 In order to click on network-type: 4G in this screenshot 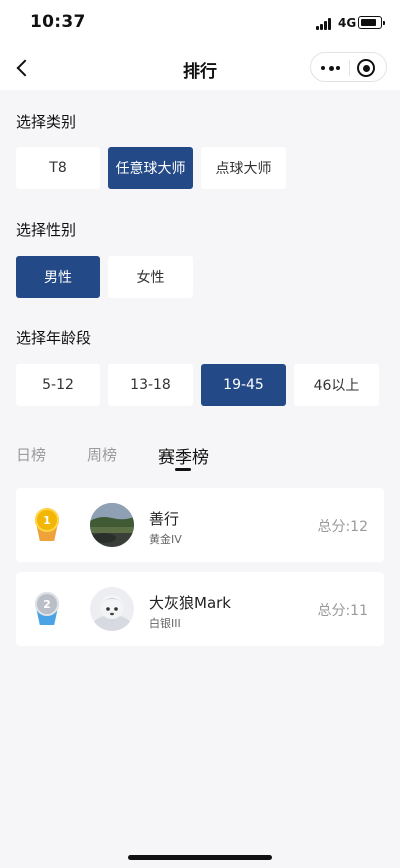, I will do `click(347, 23)`.